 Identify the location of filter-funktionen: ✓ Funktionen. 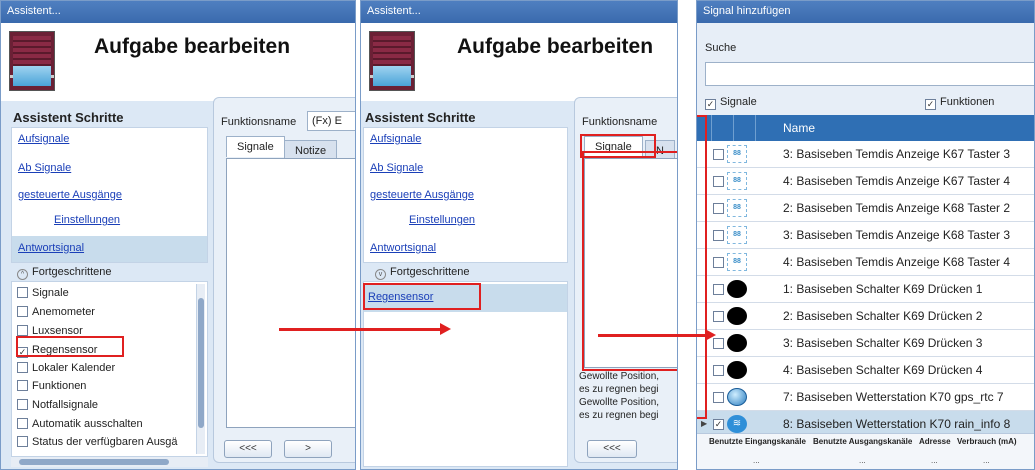
(959, 103).